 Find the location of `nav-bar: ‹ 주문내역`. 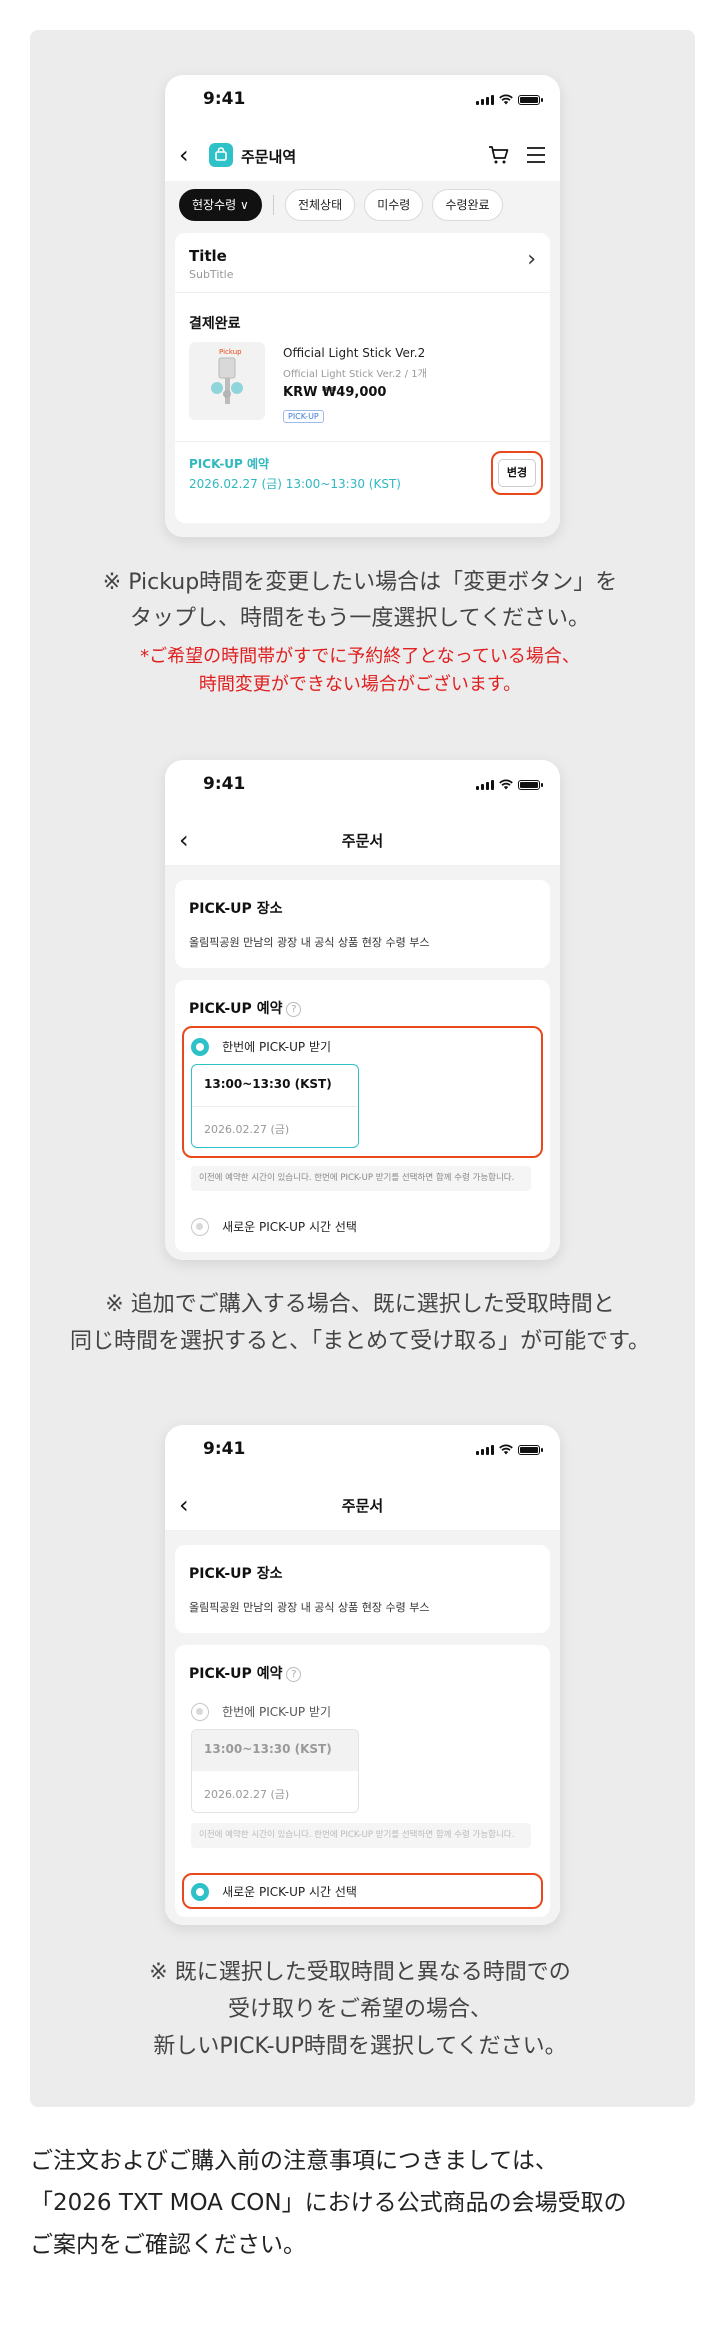

nav-bar: ‹ 주문내역 is located at coordinates (362, 157).